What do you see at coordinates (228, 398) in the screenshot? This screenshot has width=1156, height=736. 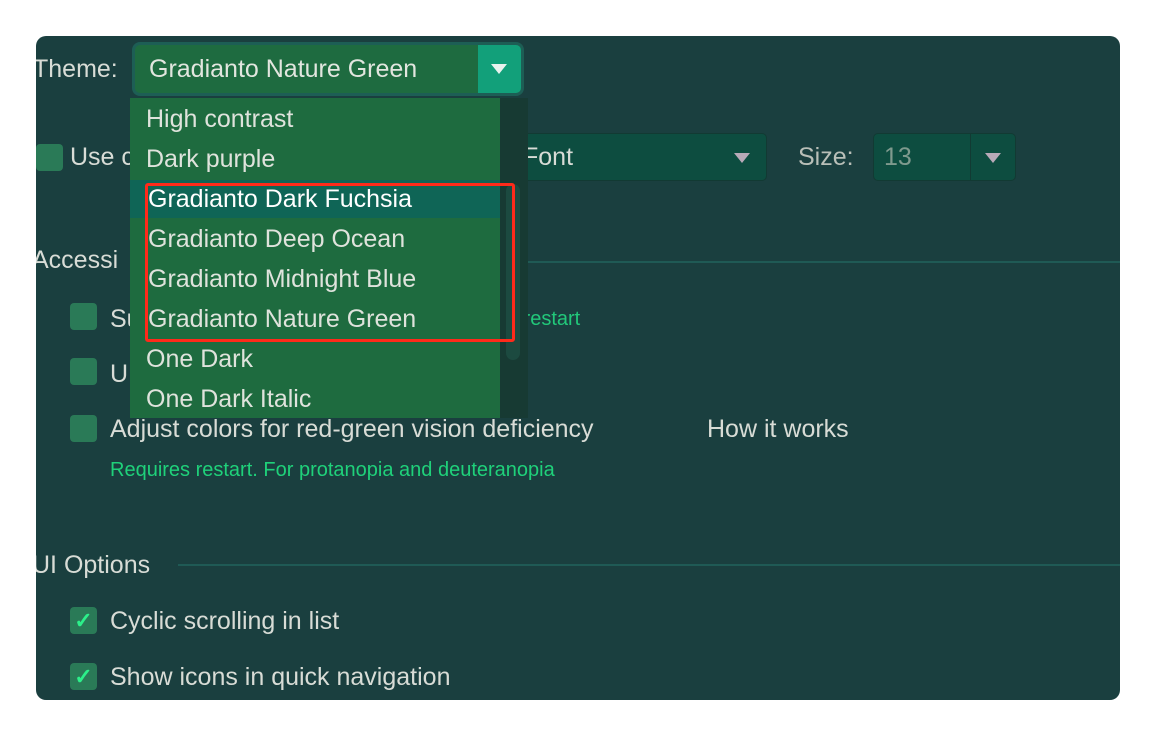 I see `theme-option-one-dark-italic: One Dark Italic` at bounding box center [228, 398].